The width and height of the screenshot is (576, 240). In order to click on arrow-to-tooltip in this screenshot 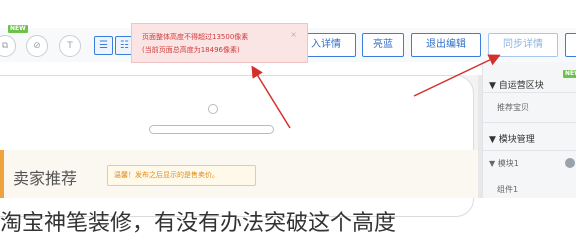, I will do `click(271, 97)`.